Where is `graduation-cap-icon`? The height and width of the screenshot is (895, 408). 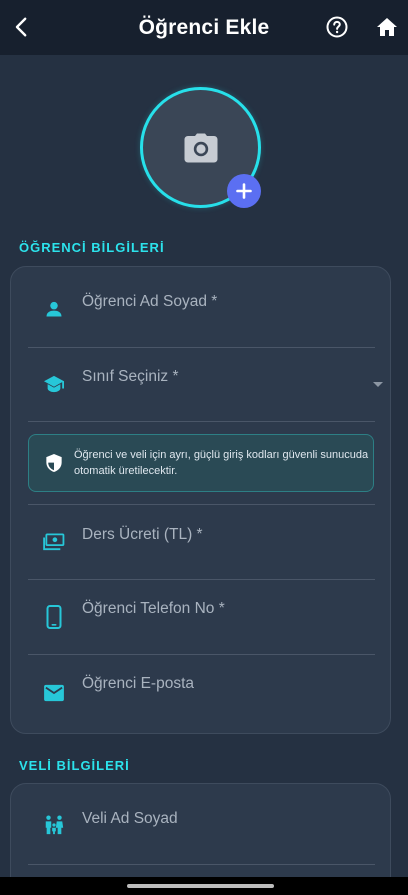
graduation-cap-icon is located at coordinates (54, 384).